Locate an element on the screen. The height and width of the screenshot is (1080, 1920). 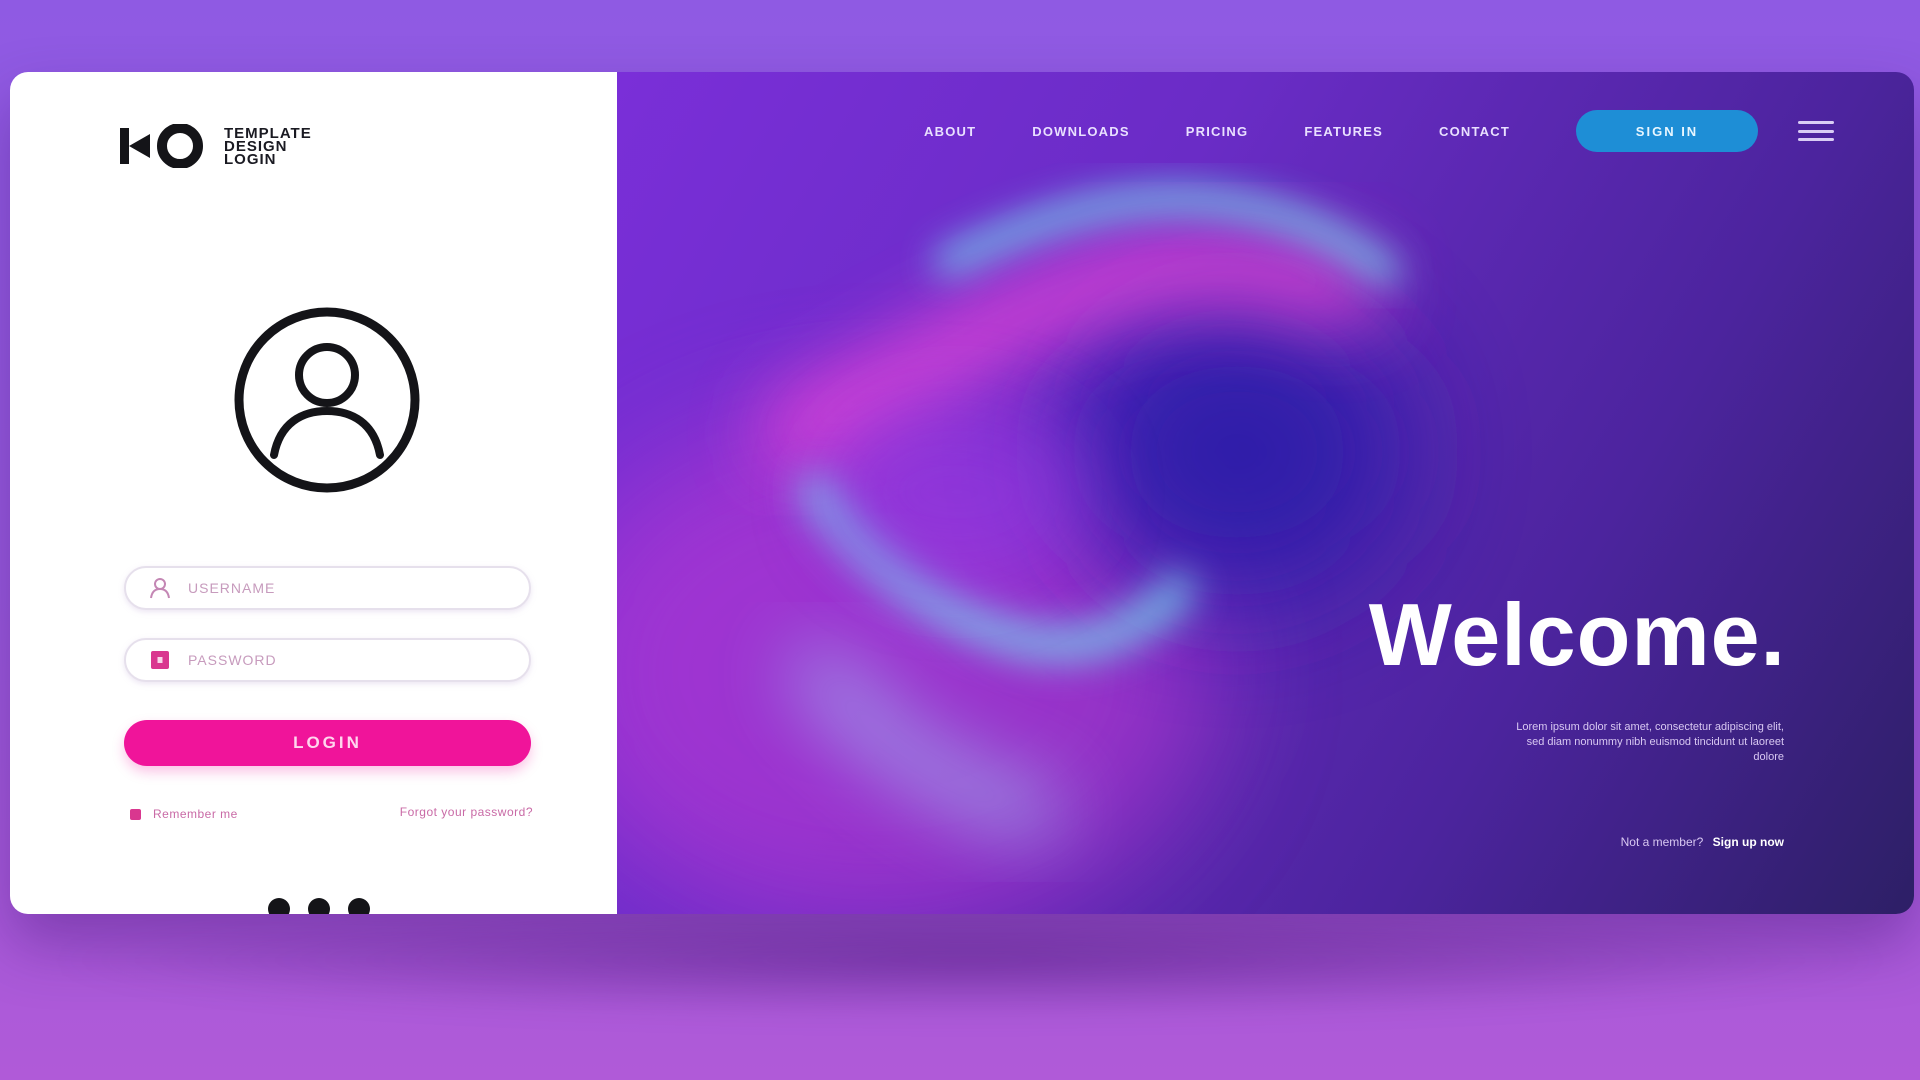
password-input is located at coordinates (358, 660).